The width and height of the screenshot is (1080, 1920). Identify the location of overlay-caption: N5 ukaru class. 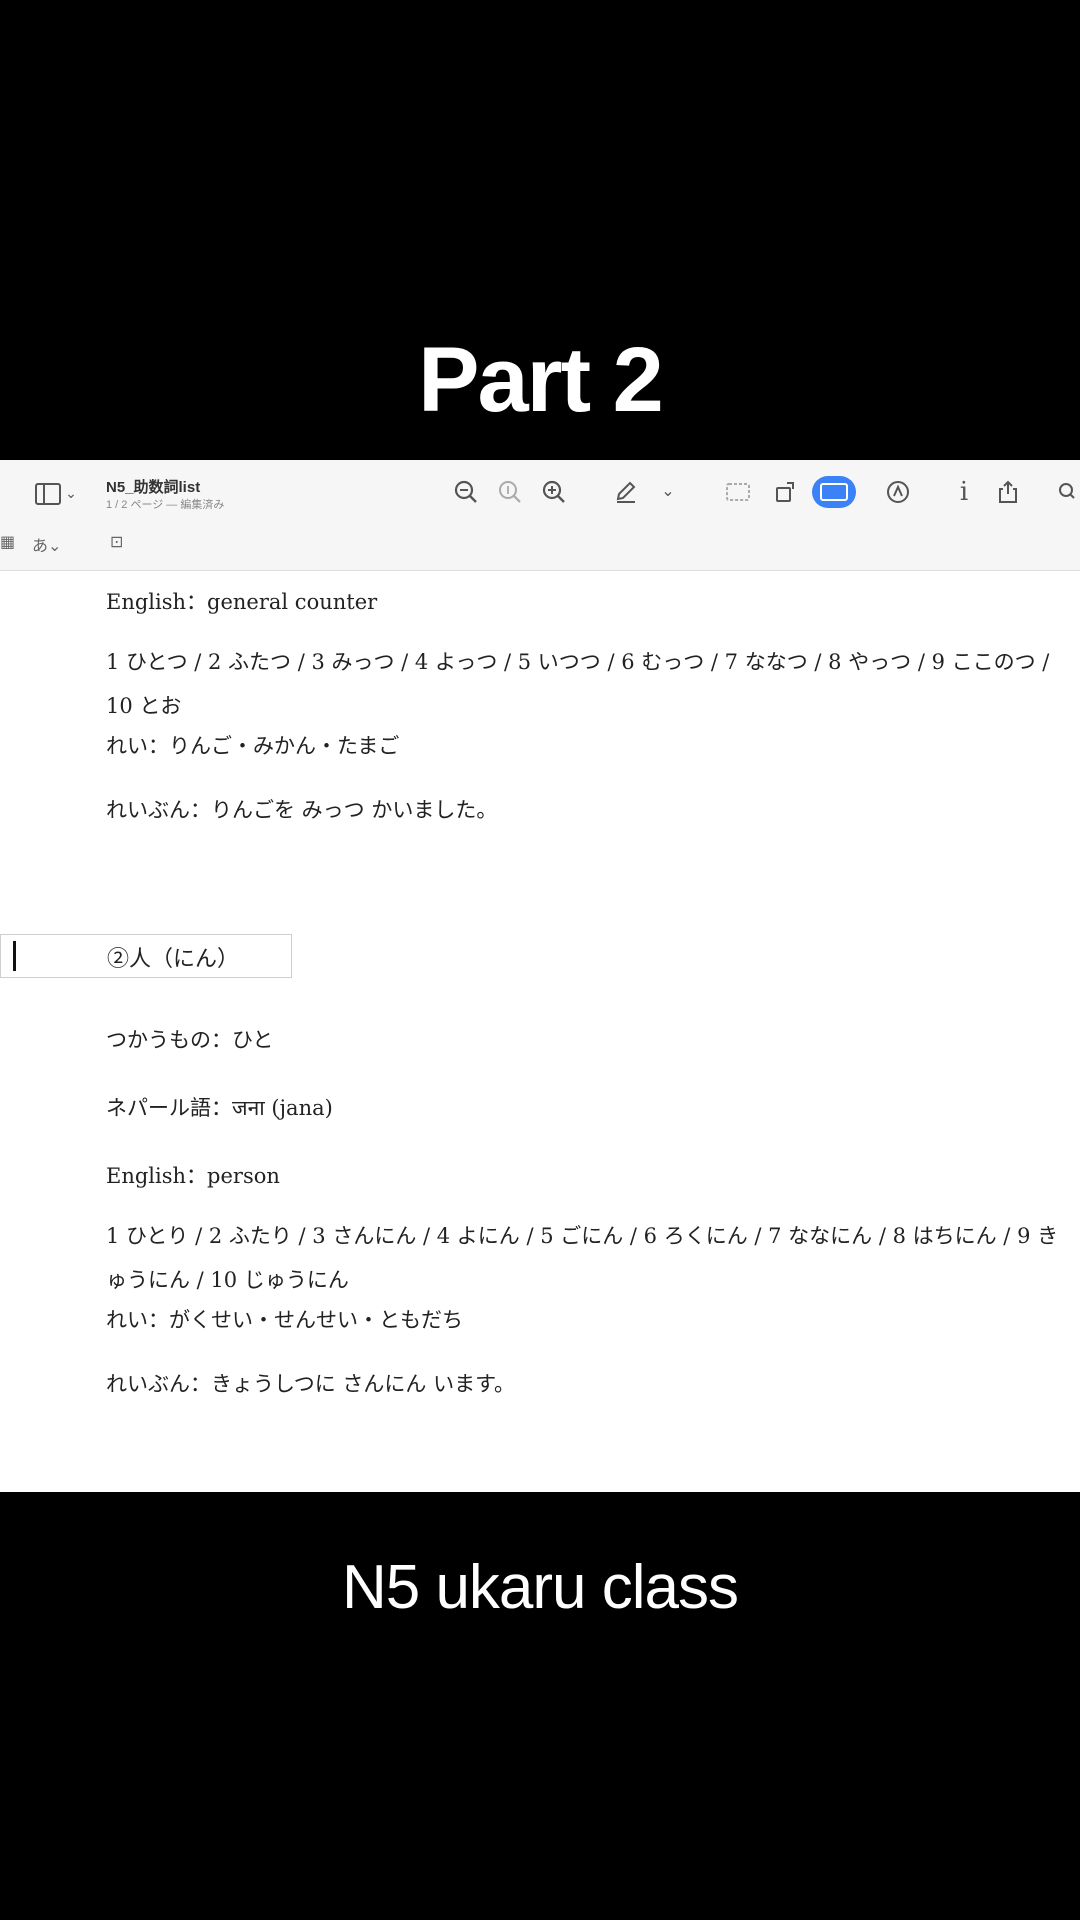
(540, 1587).